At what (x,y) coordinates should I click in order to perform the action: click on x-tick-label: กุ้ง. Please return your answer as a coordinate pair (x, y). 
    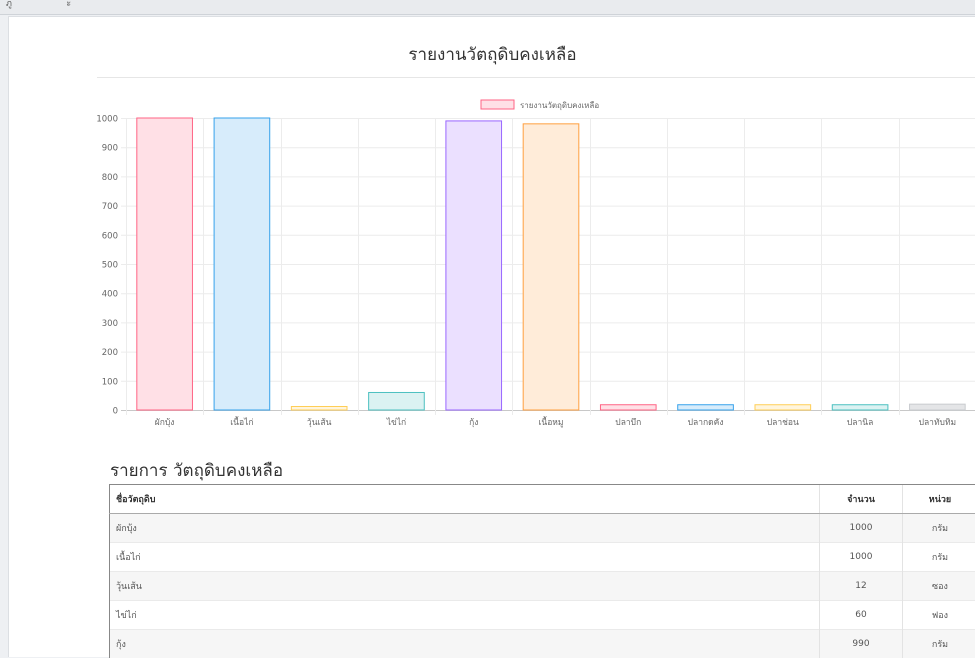
    Looking at the image, I should click on (473, 422).